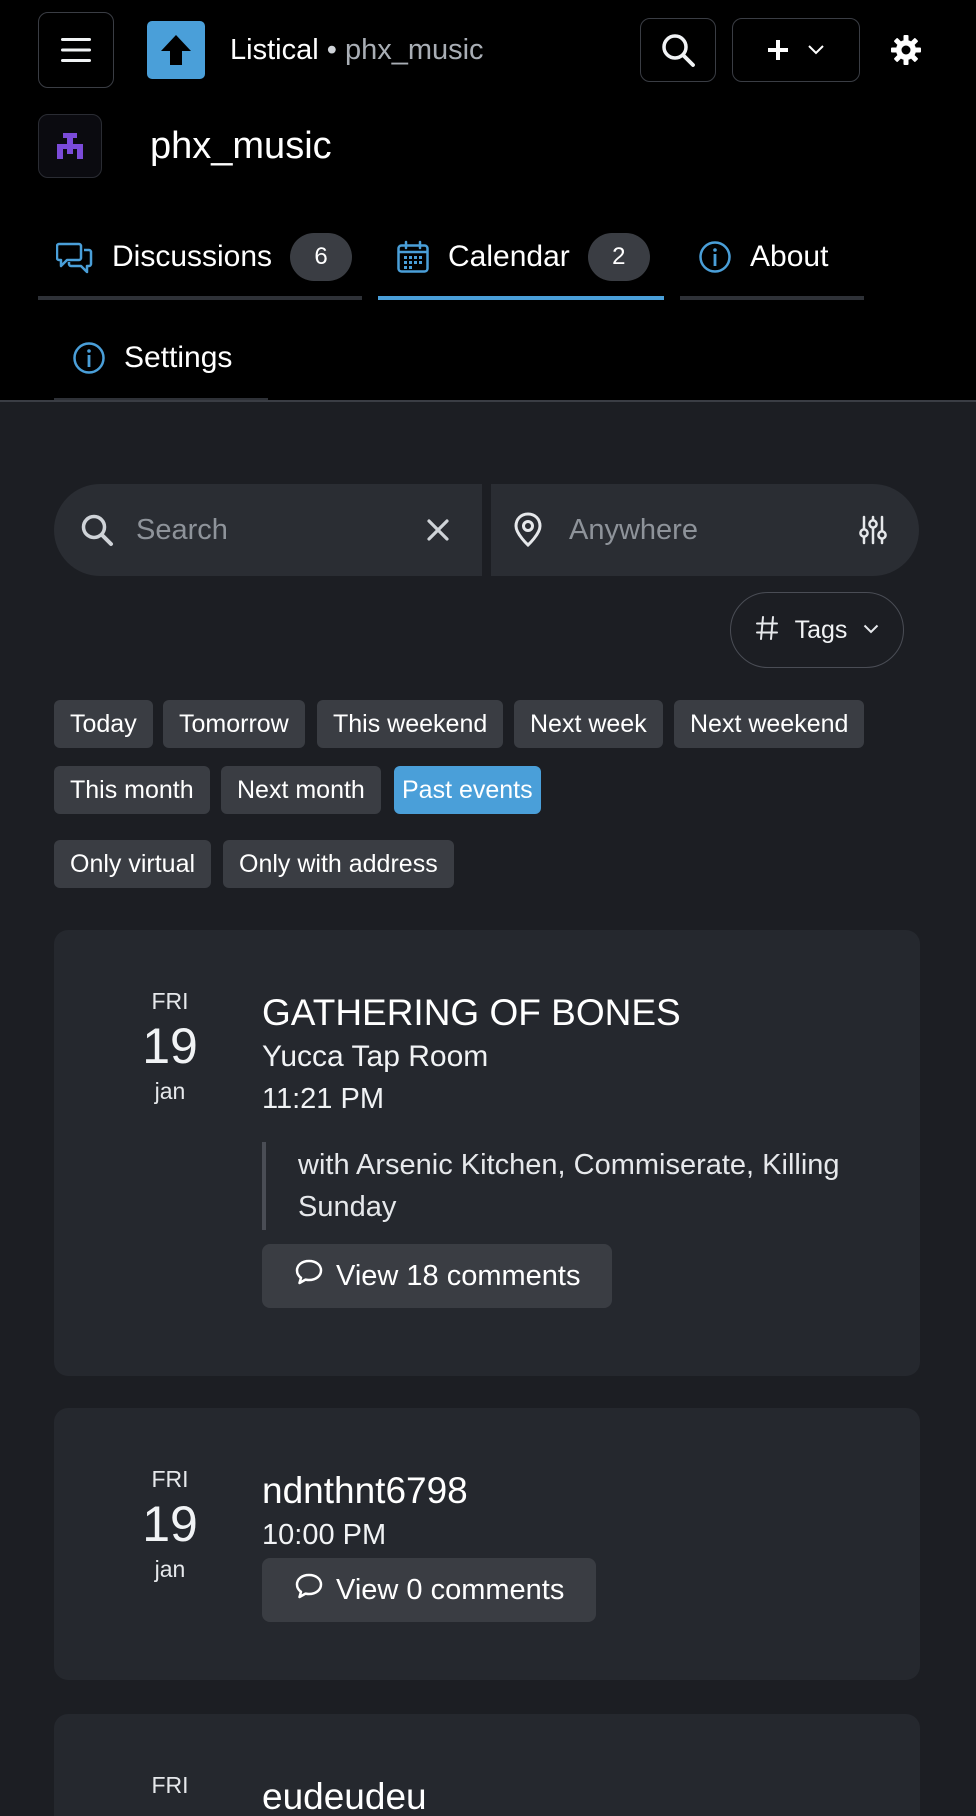  I want to click on tab-label: Settings, so click(178, 357).